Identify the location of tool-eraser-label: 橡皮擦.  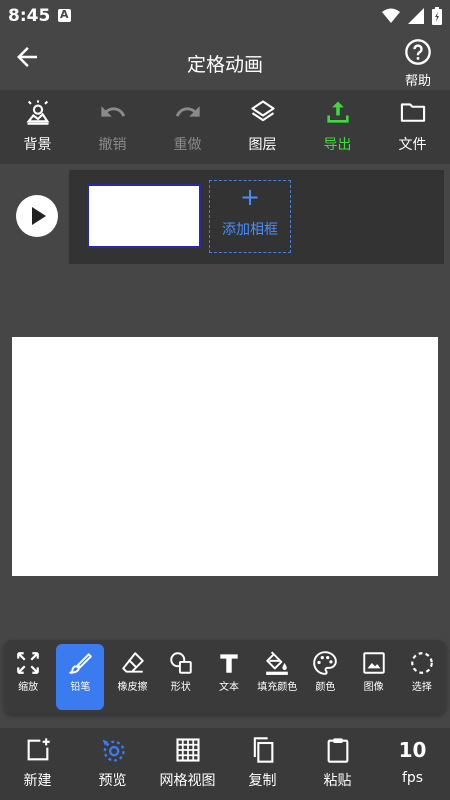
(132, 687).